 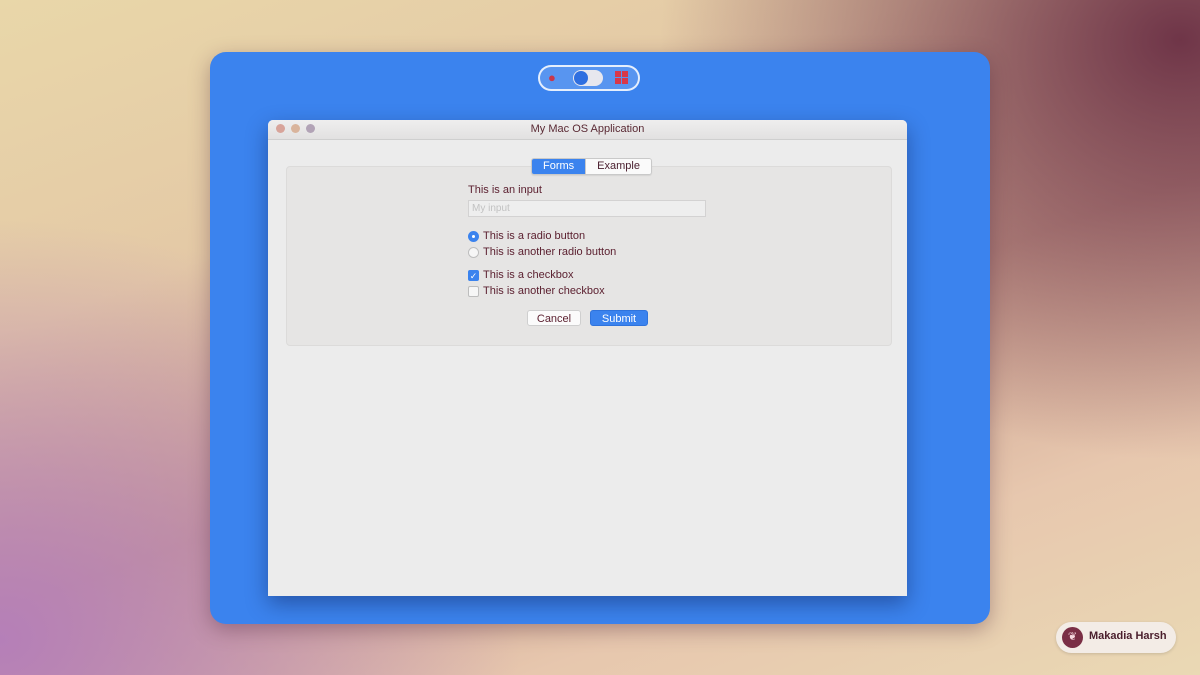 I want to click on checkbox-option-2: This is another checkbox, so click(x=536, y=291).